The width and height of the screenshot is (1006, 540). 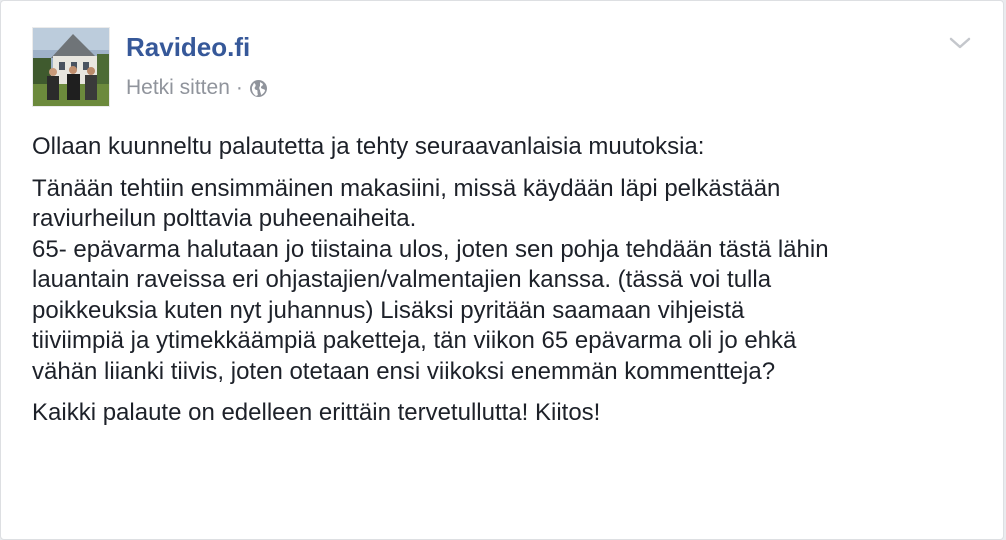 What do you see at coordinates (960, 42) in the screenshot?
I see `chevron-down-icon` at bounding box center [960, 42].